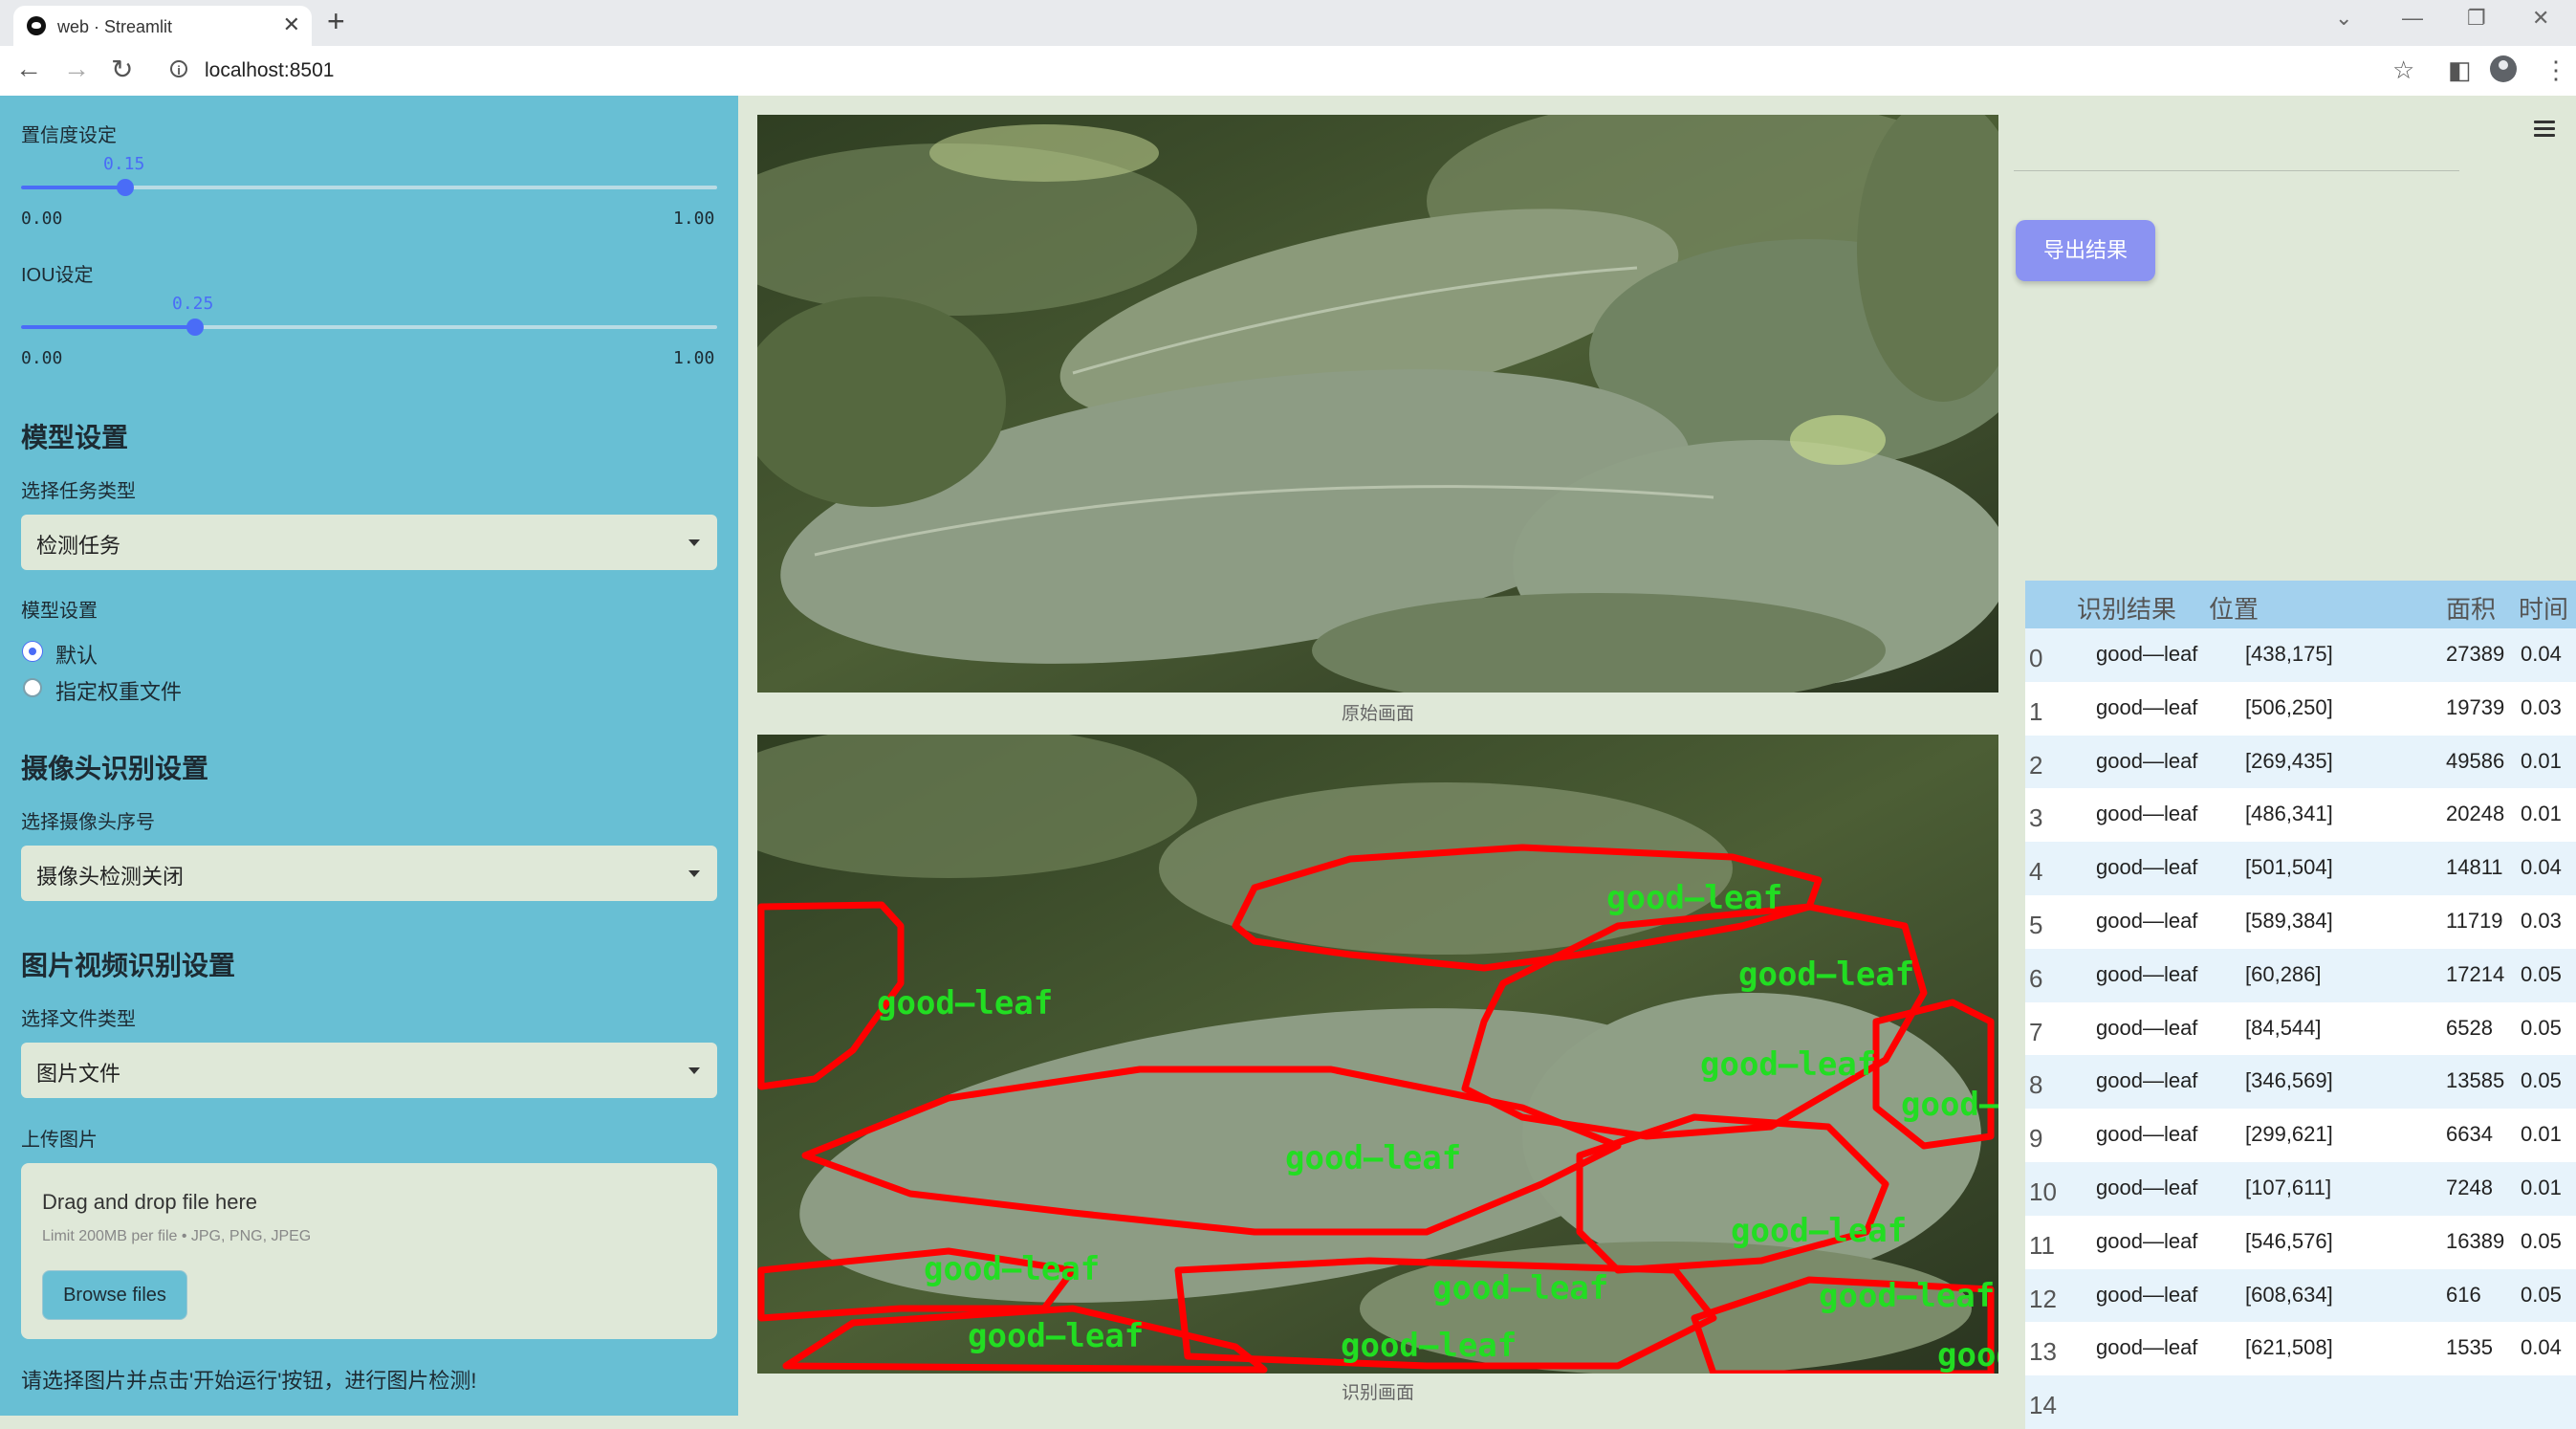  What do you see at coordinates (369, 187) in the screenshot?
I see `confidence-slider` at bounding box center [369, 187].